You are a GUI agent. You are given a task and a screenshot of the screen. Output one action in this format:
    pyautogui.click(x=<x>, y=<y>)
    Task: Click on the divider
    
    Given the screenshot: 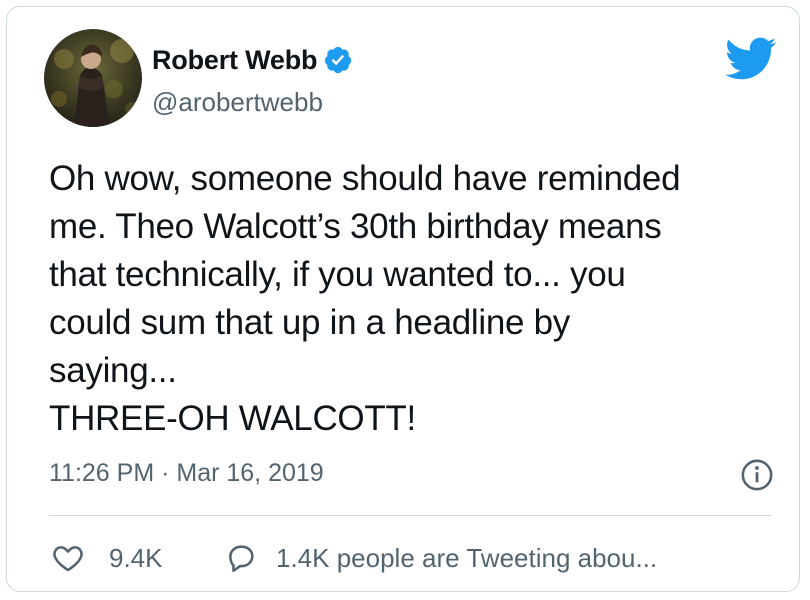 What is the action you would take?
    pyautogui.click(x=410, y=515)
    